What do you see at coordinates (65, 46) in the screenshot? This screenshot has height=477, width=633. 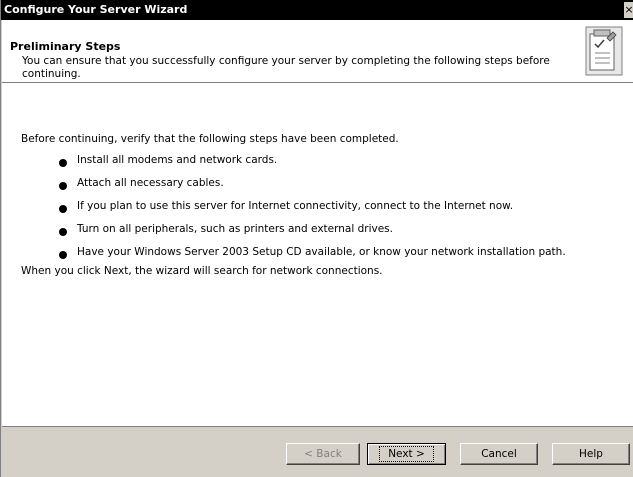 I see `page-title: Preliminary Steps` at bounding box center [65, 46].